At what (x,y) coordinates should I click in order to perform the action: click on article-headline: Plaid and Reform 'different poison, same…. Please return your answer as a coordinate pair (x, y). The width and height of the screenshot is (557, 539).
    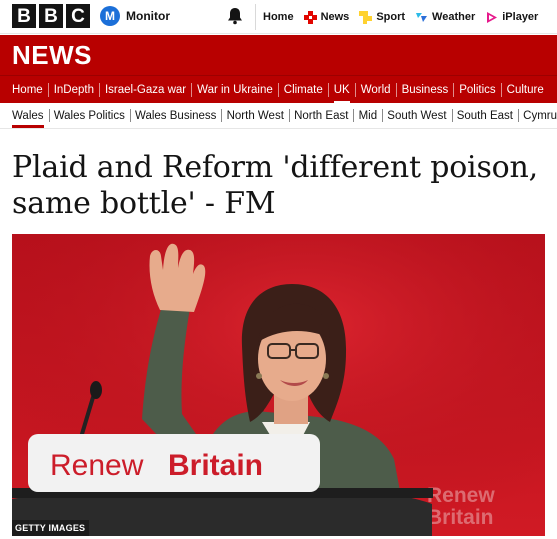
    Looking at the image, I should click on (275, 185).